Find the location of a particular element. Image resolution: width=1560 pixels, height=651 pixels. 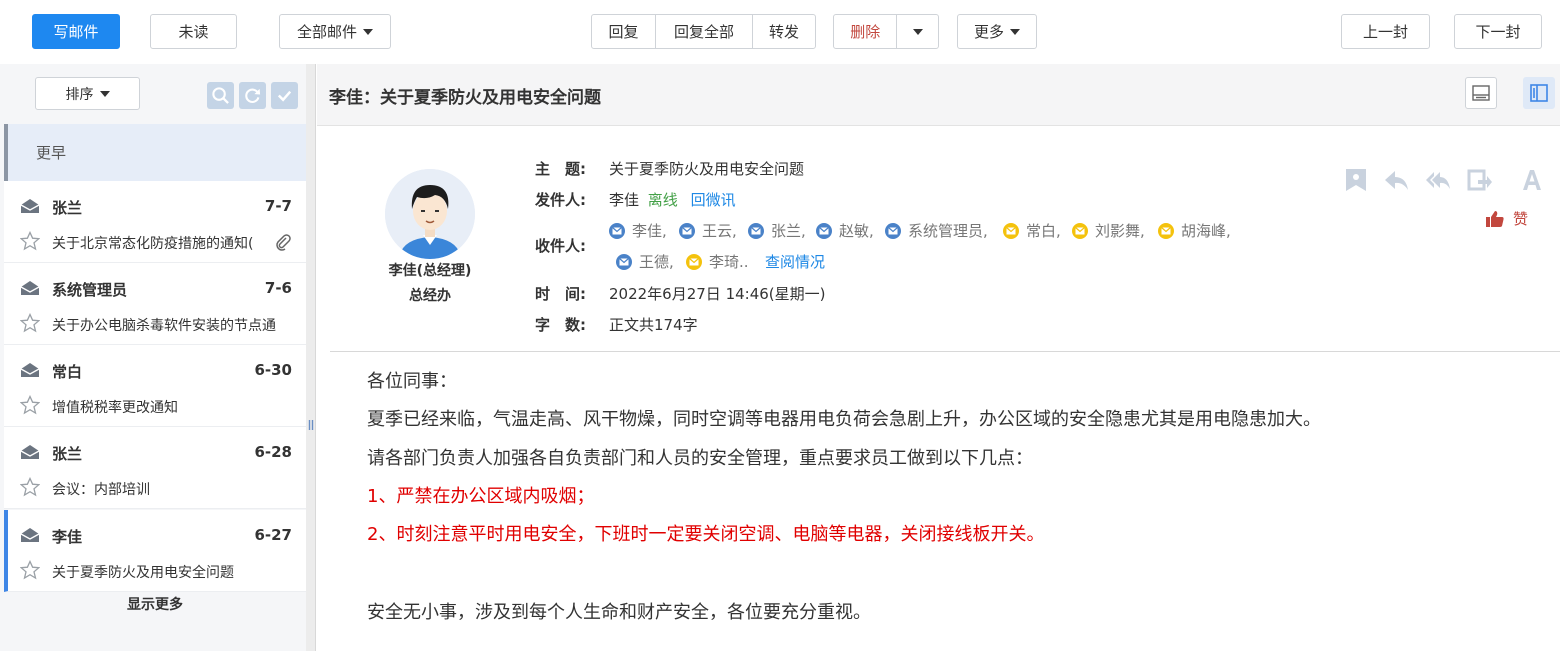

reply-weixun-link: 回微讯 is located at coordinates (713, 200).